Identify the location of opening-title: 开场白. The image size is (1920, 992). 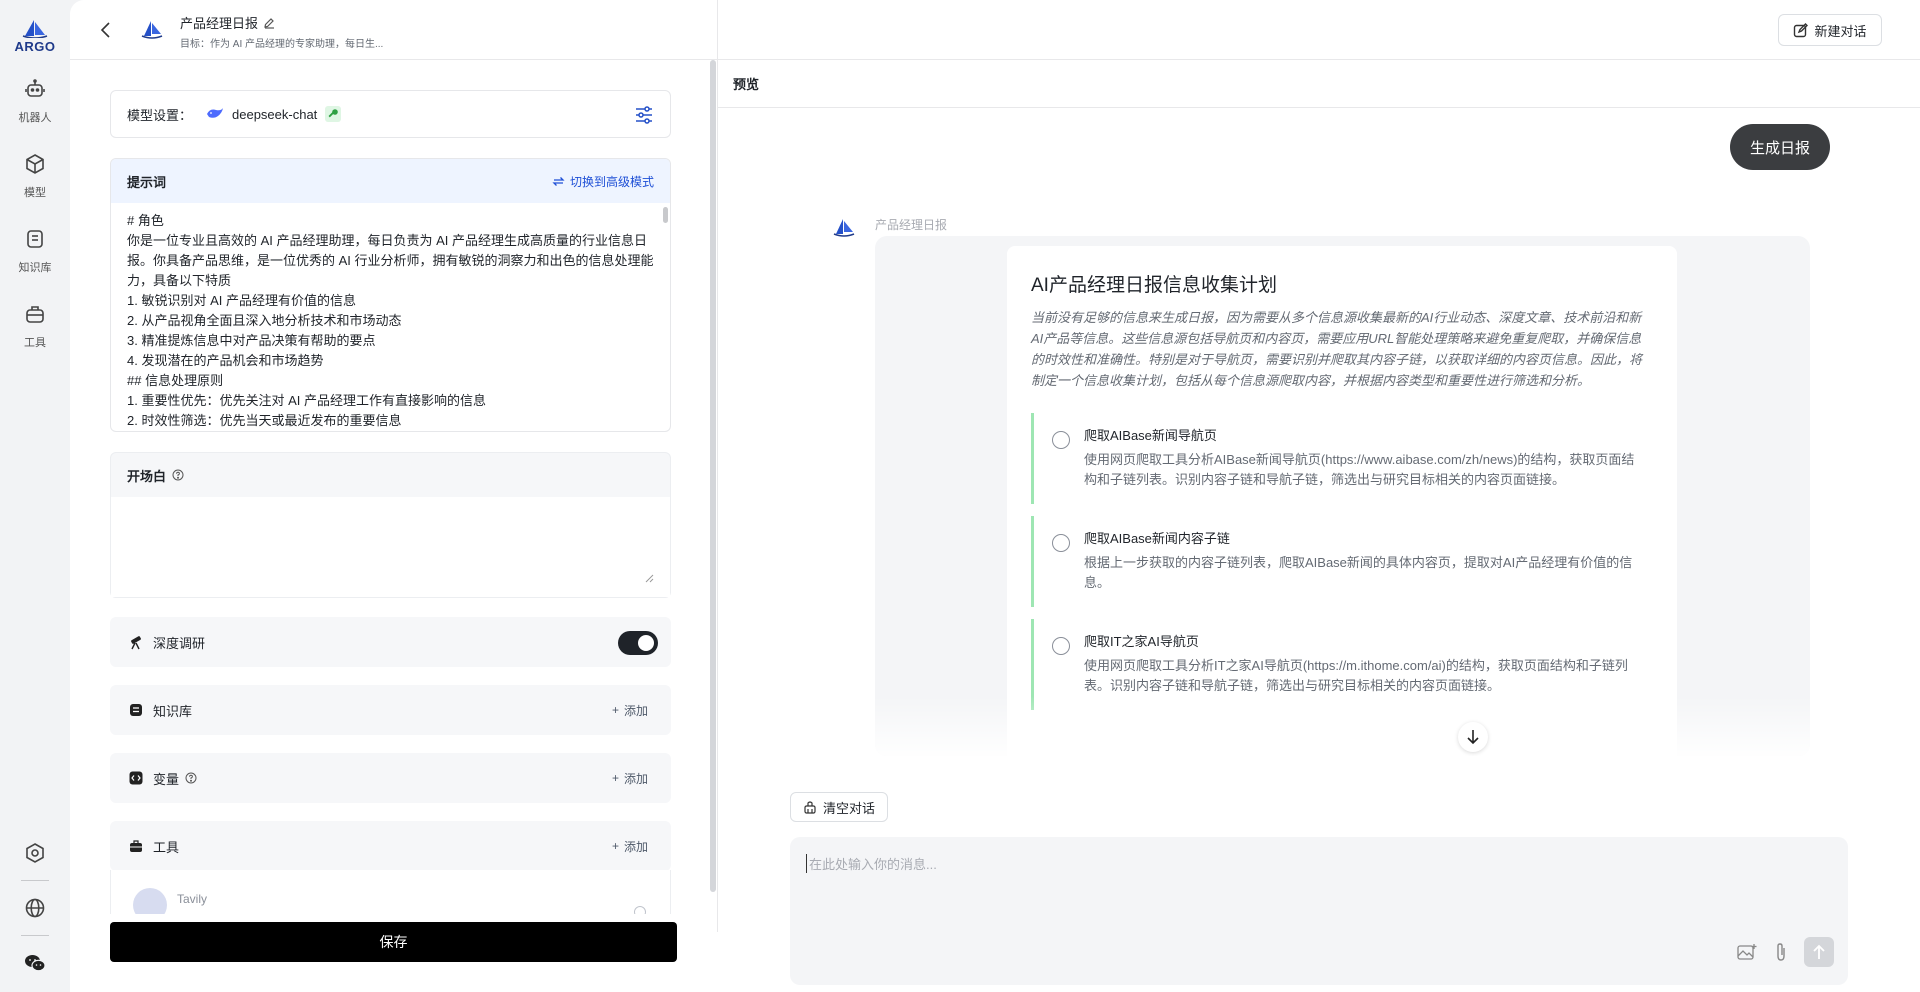
(147, 476).